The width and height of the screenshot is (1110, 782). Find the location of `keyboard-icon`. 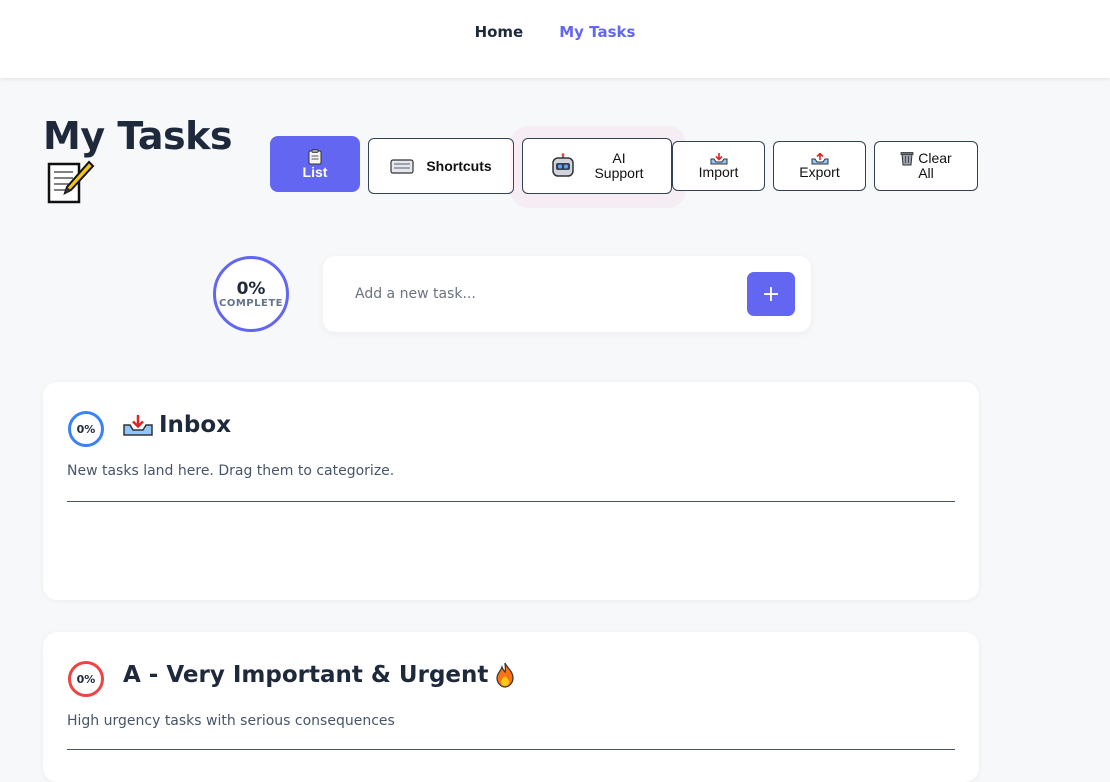

keyboard-icon is located at coordinates (402, 166).